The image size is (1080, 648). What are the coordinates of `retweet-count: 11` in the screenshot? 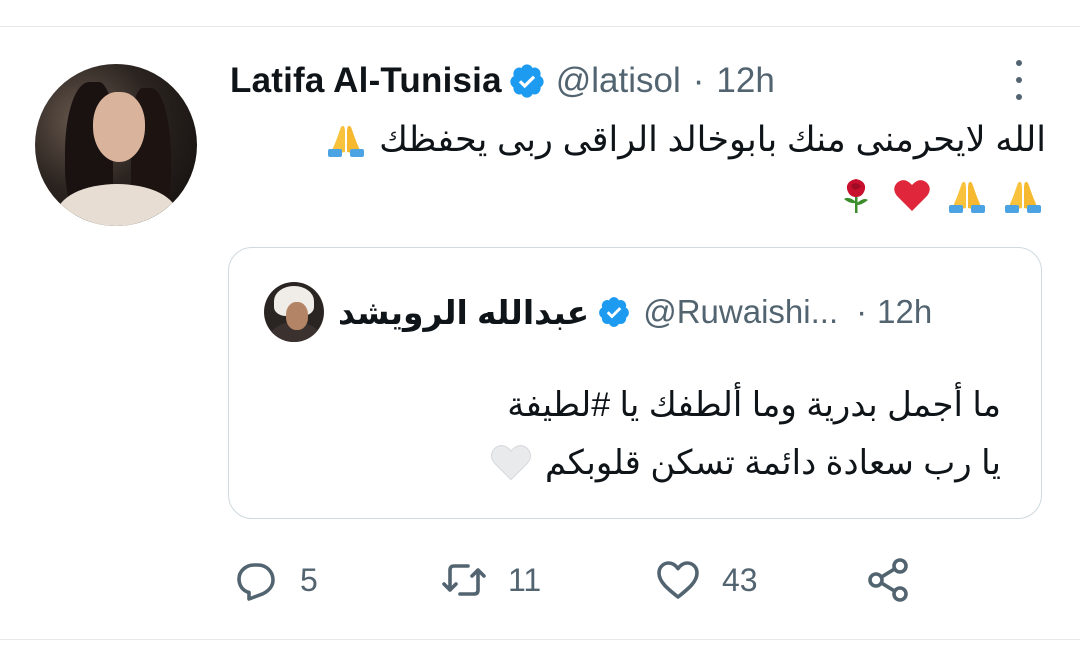 It's located at (525, 579).